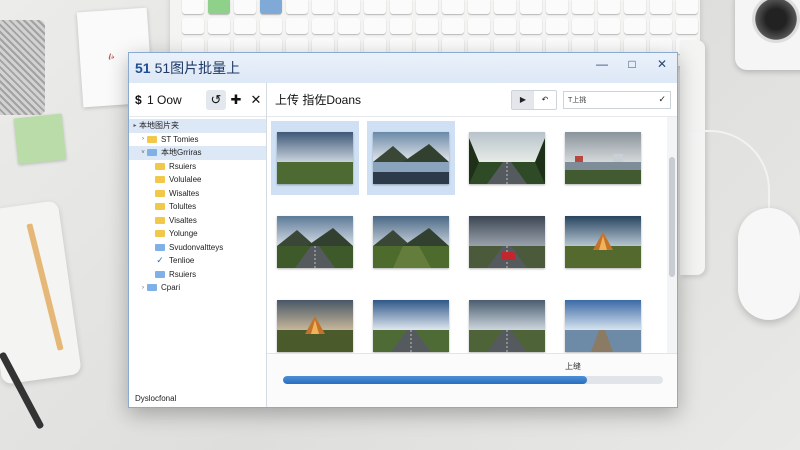 Image resolution: width=800 pixels, height=450 pixels. I want to click on upload-progress-area: 上缝, so click(472, 380).